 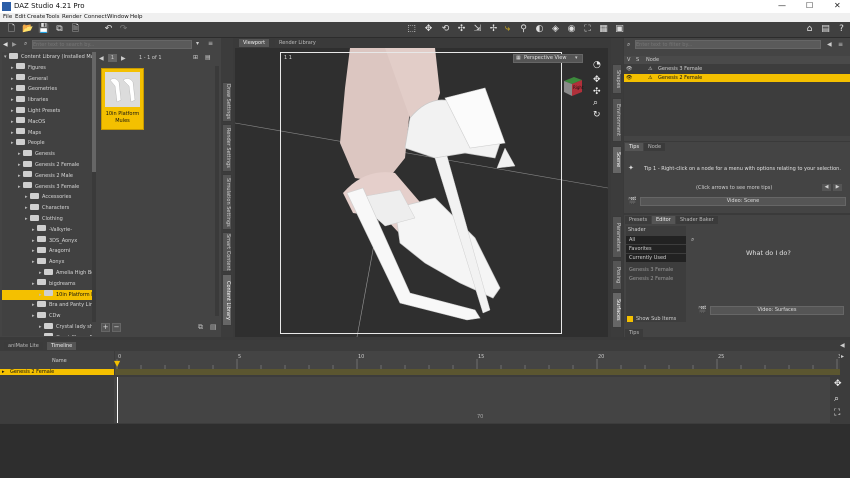 What do you see at coordinates (23, 346) in the screenshot?
I see `tab-animate-lite: aniMate Lite` at bounding box center [23, 346].